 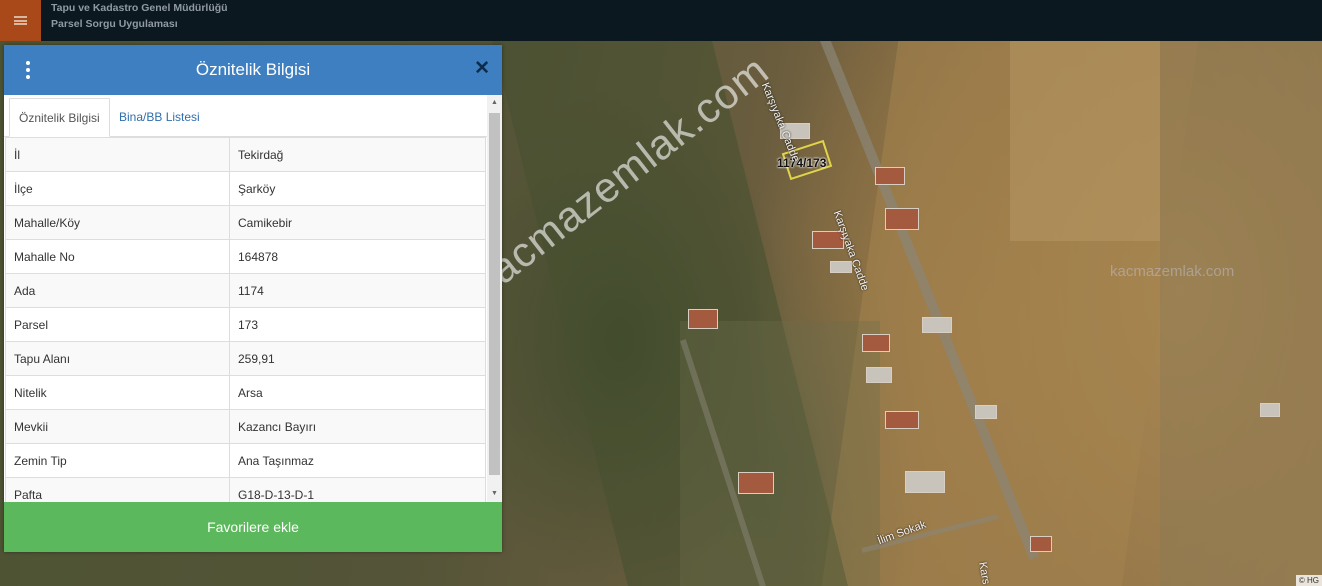 I want to click on app-title-line2: Parsel Sorgu Uygulaması, so click(x=114, y=24).